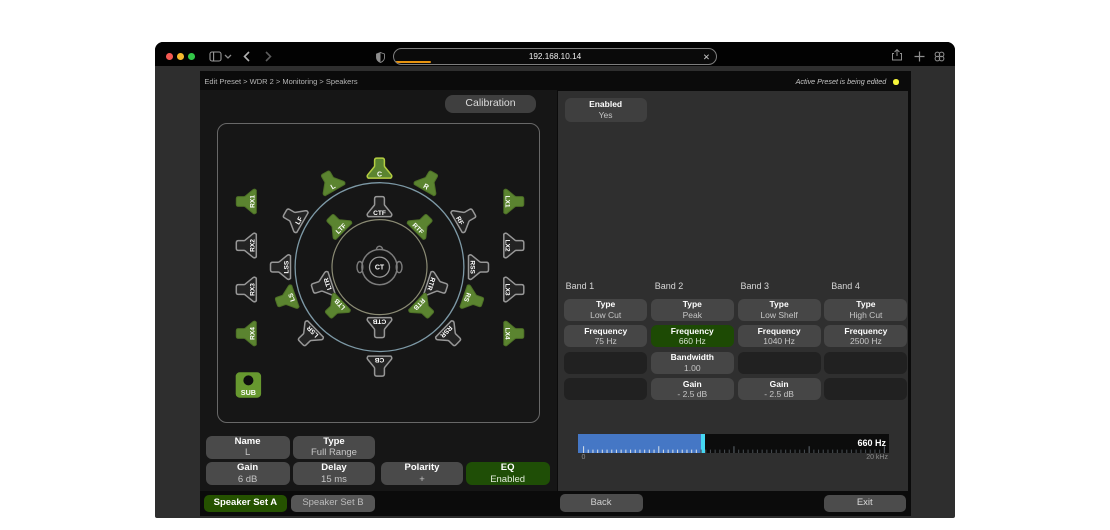  Describe the element at coordinates (507, 201) in the screenshot. I see `svg-text: LX1` at that location.